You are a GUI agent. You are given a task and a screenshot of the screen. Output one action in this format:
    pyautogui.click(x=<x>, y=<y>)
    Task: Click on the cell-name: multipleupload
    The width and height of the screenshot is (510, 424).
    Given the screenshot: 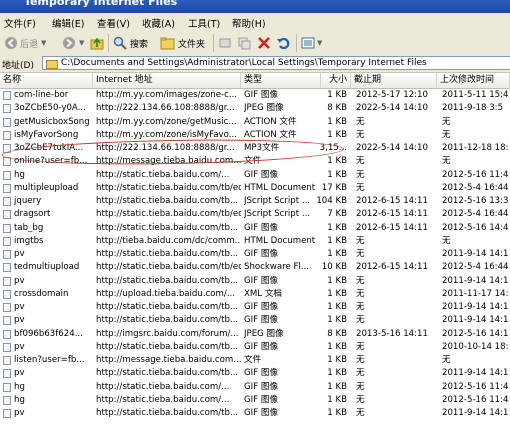 What is the action you would take?
    pyautogui.click(x=49, y=188)
    